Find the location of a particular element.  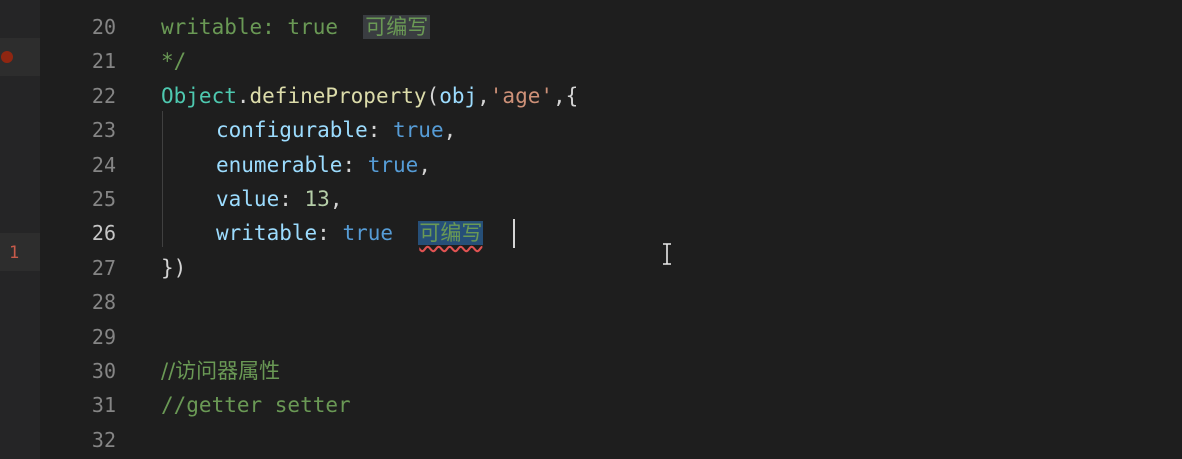

code-token: . is located at coordinates (243, 95).